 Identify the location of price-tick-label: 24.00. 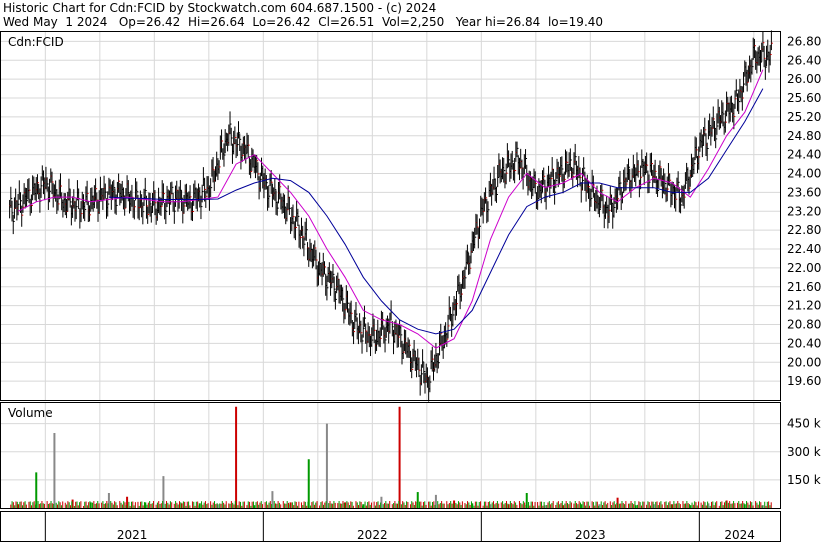
(804, 174).